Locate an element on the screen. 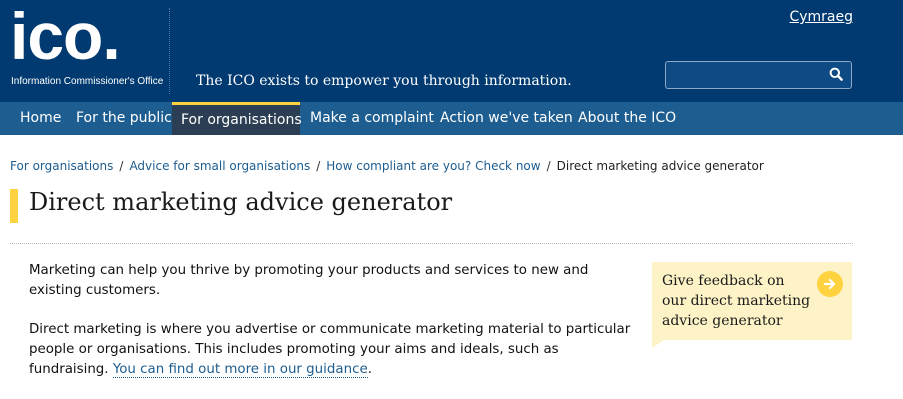  search-button is located at coordinates (836, 75).